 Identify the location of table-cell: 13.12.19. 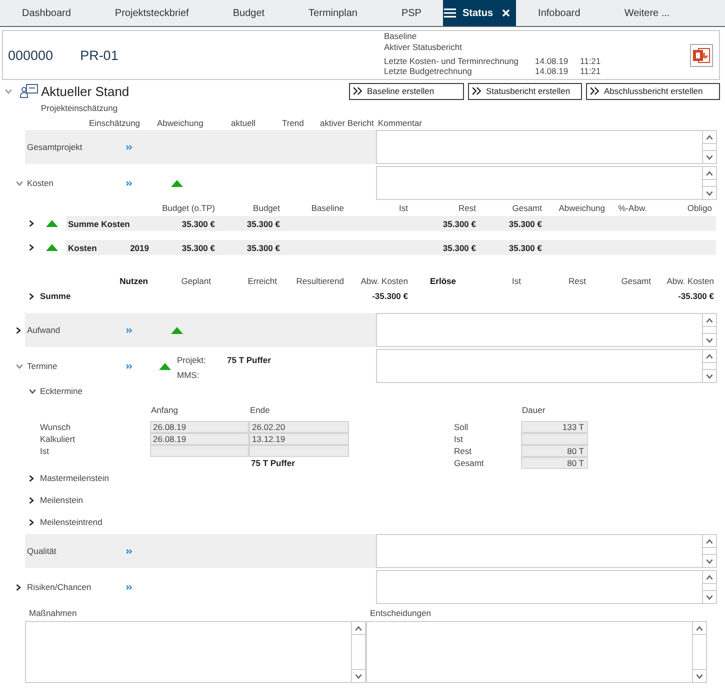
(299, 439).